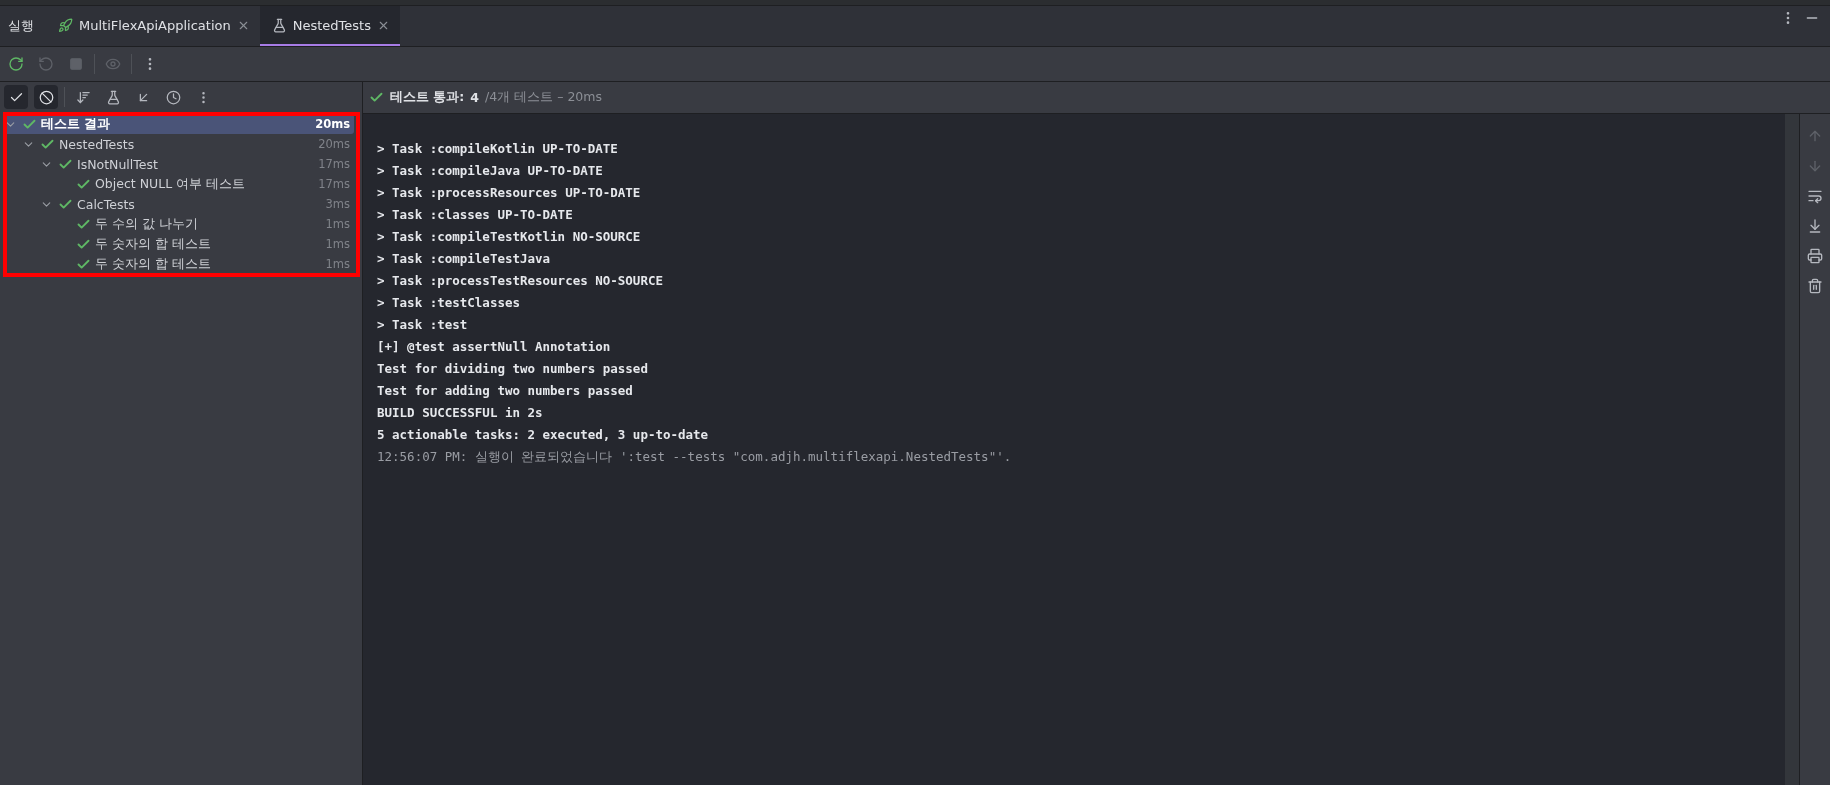 This screenshot has width=1830, height=785. What do you see at coordinates (179, 204) in the screenshot?
I see `tree-row: CalcTests 3ms` at bounding box center [179, 204].